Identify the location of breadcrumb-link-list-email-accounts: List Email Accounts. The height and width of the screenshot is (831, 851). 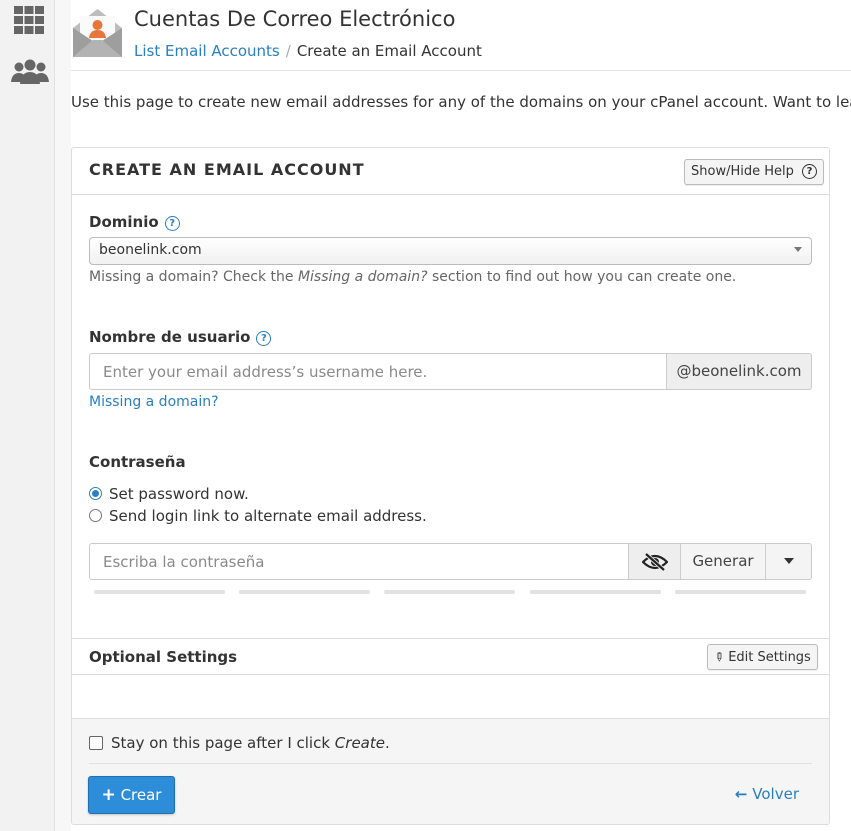
(207, 51).